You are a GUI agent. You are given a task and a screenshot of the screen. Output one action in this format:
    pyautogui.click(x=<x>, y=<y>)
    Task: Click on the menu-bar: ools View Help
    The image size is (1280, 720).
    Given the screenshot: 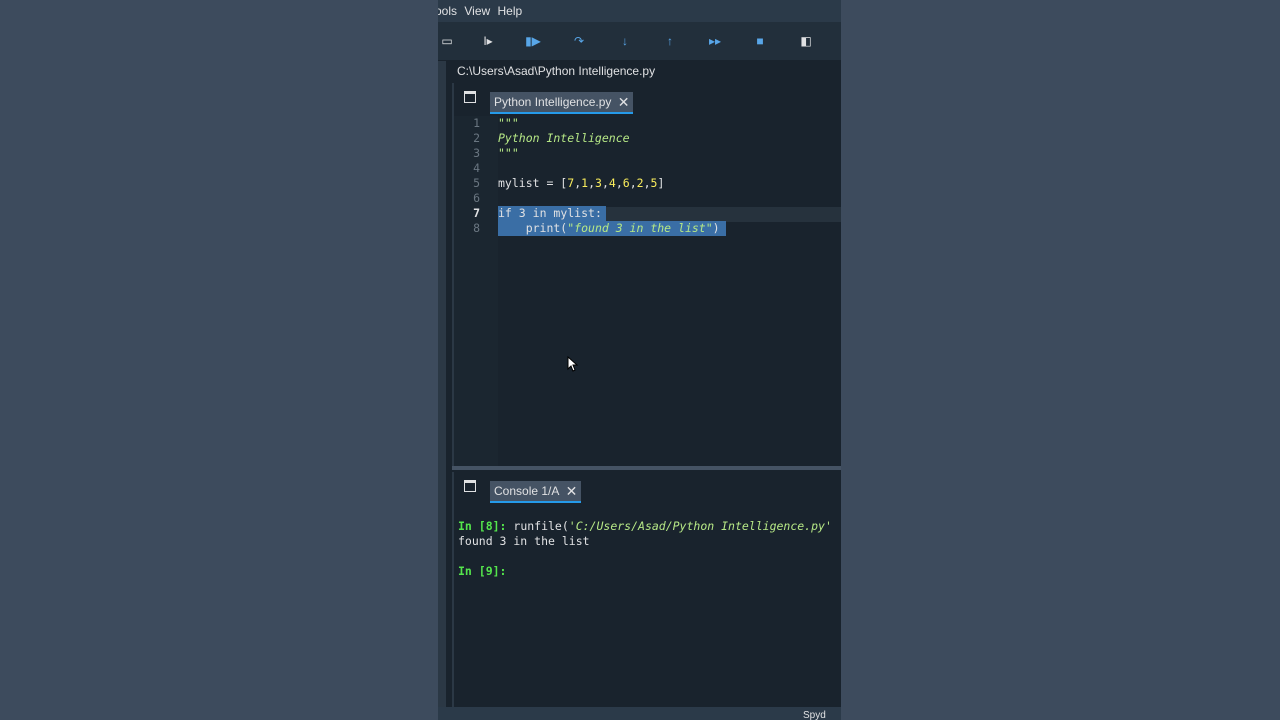 What is the action you would take?
    pyautogui.click(x=639, y=11)
    